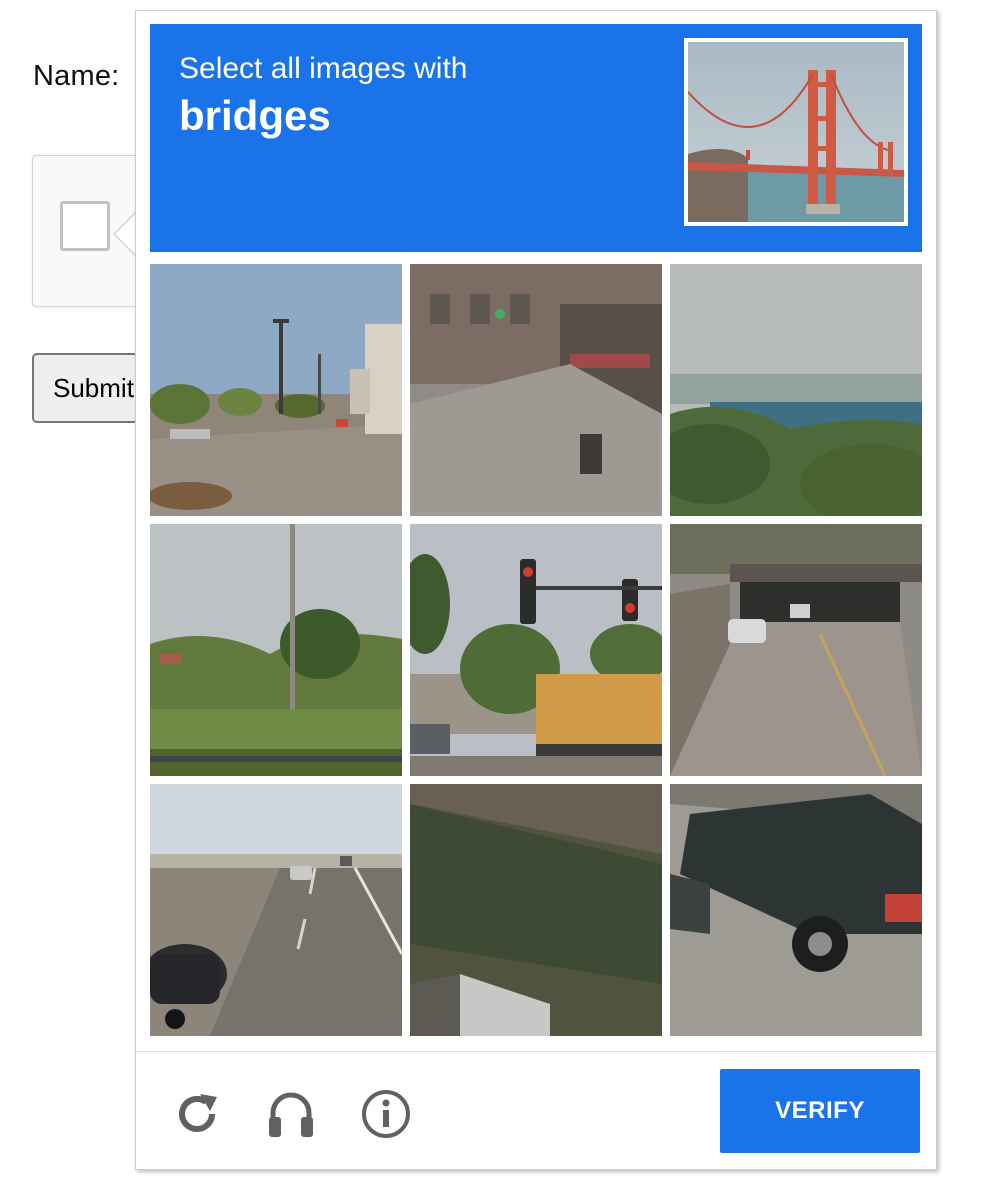  I want to click on popup-pointer, so click(125, 234).